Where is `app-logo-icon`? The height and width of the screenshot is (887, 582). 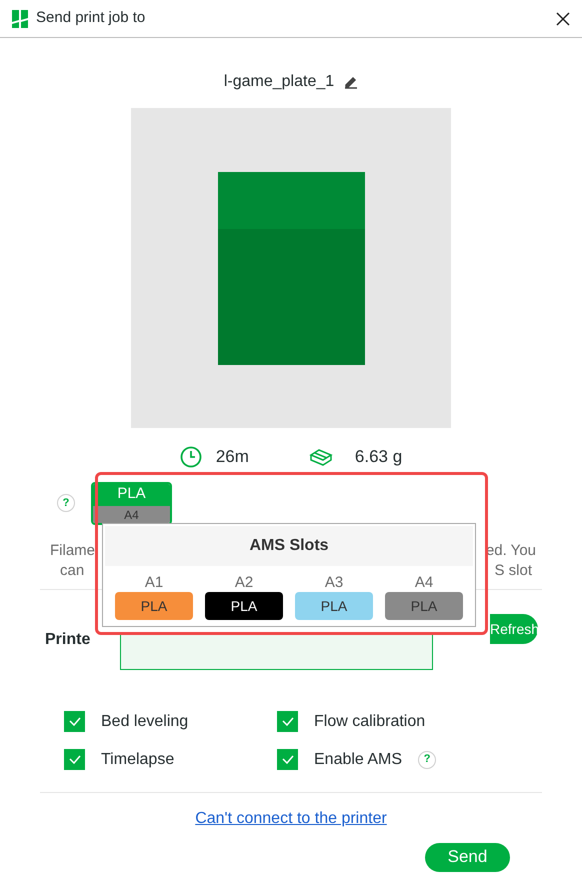
app-logo-icon is located at coordinates (20, 19).